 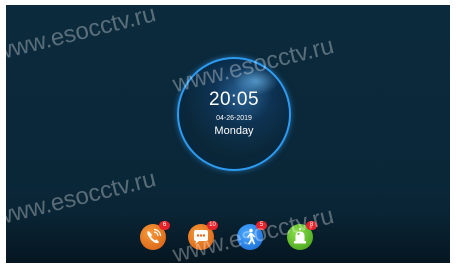 What do you see at coordinates (261, 225) in the screenshot?
I see `visitors-badge: 5` at bounding box center [261, 225].